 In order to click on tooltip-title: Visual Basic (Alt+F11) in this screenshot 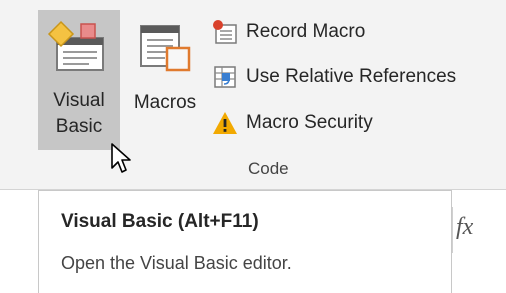, I will do `click(160, 221)`.